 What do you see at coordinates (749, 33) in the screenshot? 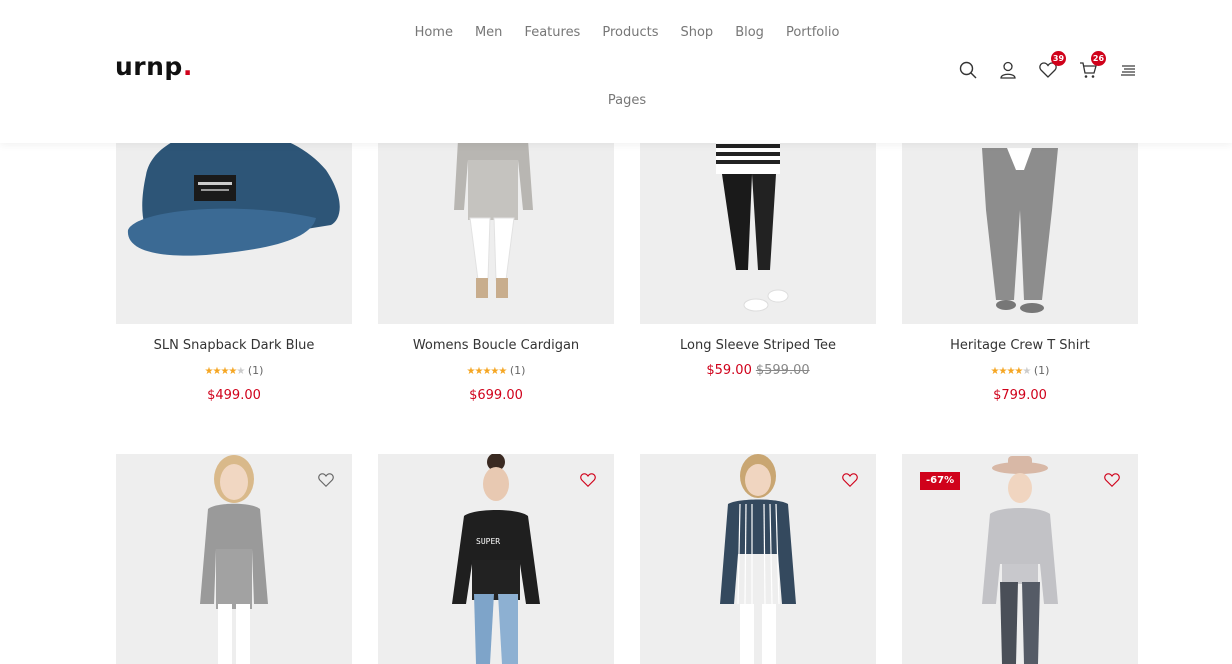
I see `nav-blog: Blog` at bounding box center [749, 33].